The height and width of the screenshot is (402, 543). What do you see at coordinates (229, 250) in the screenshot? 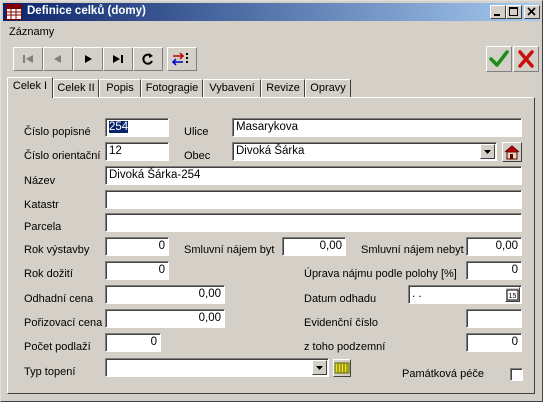
I see `smluvni-najem-byt-label: Smluvní nájem byt` at bounding box center [229, 250].